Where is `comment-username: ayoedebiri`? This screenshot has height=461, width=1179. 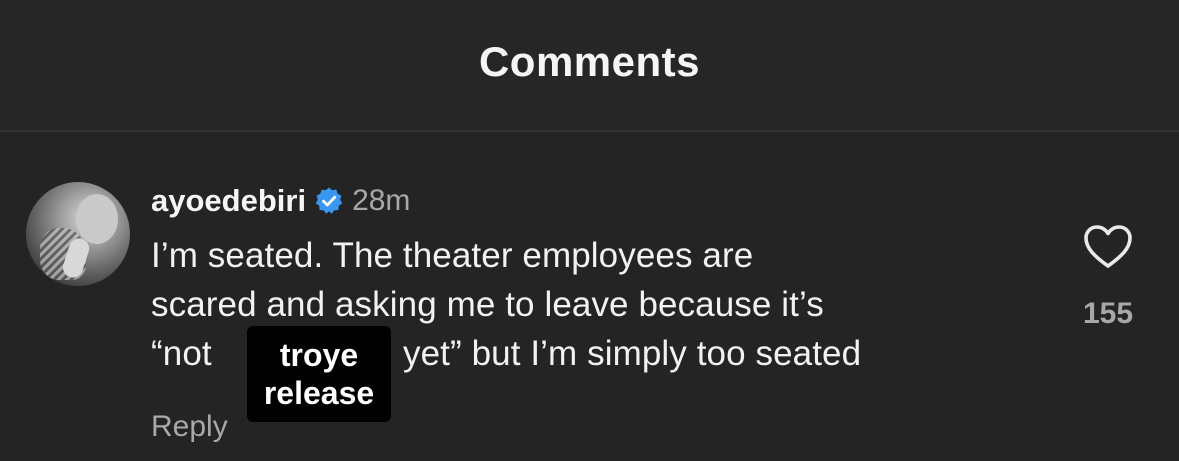
comment-username: ayoedebiri is located at coordinates (228, 201).